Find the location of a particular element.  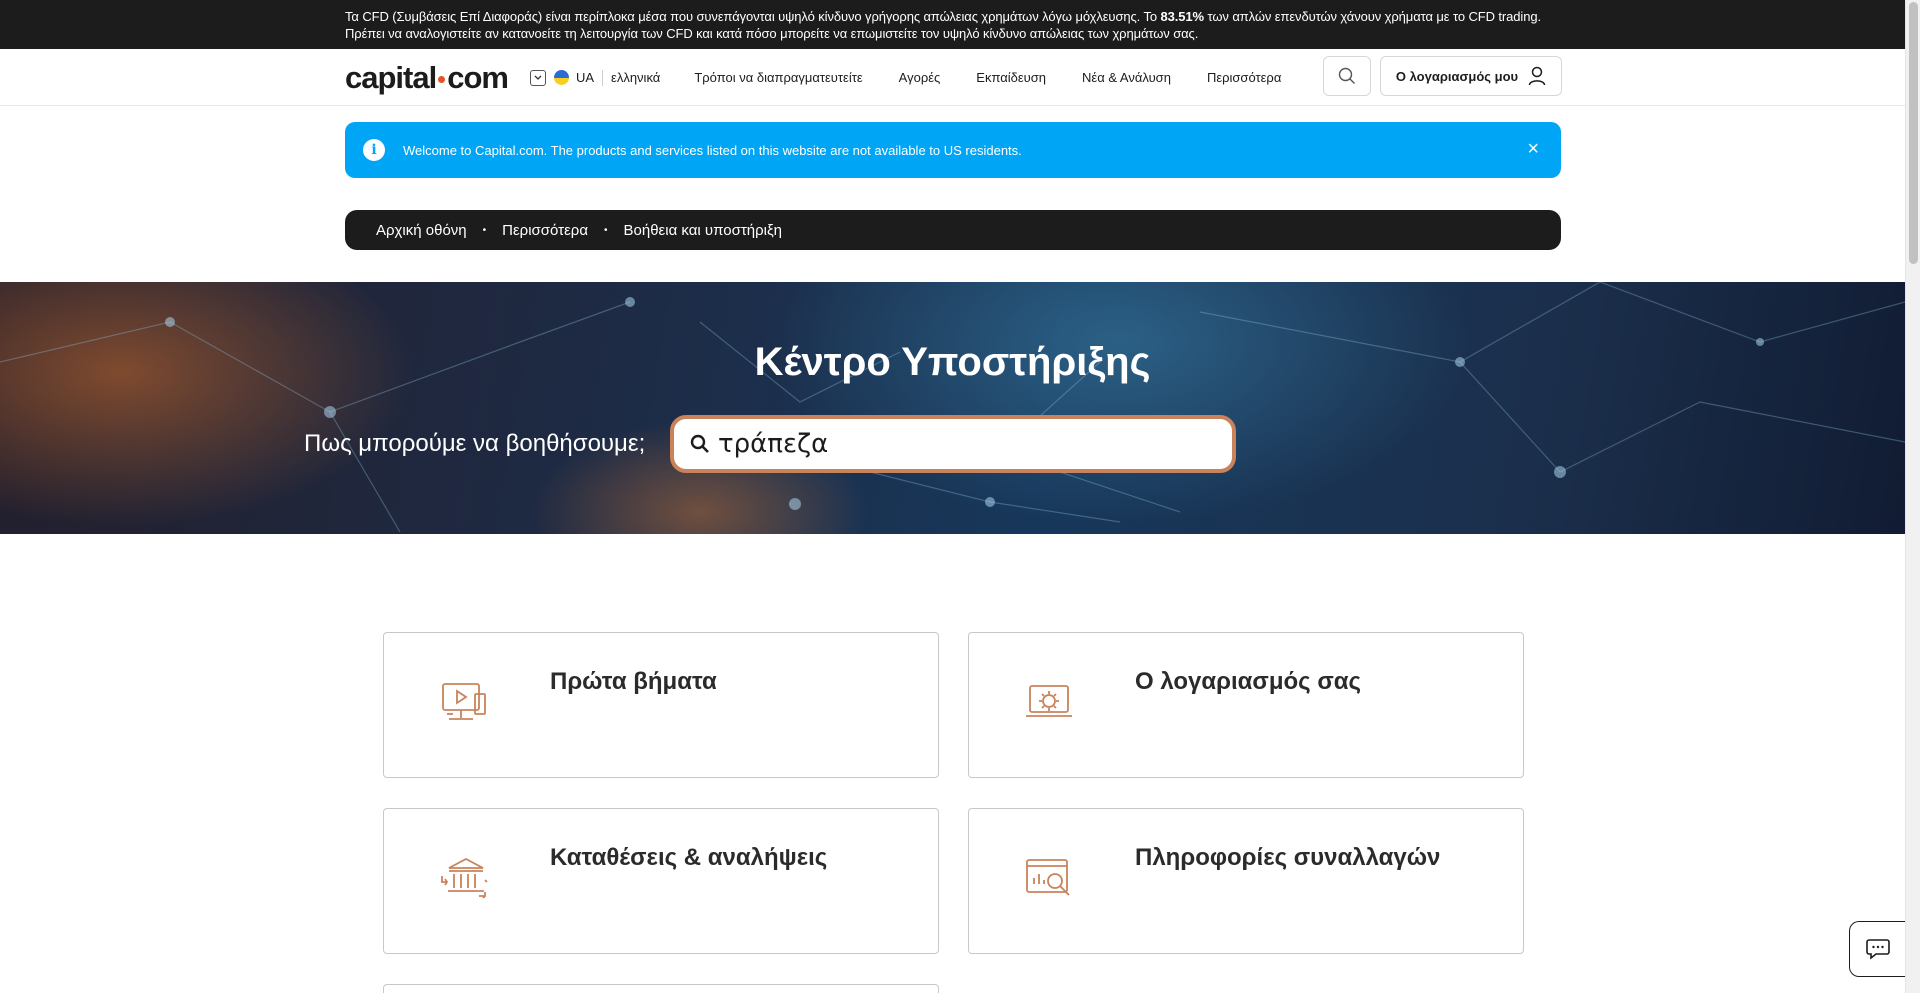

category-card-partial is located at coordinates (661, 988).